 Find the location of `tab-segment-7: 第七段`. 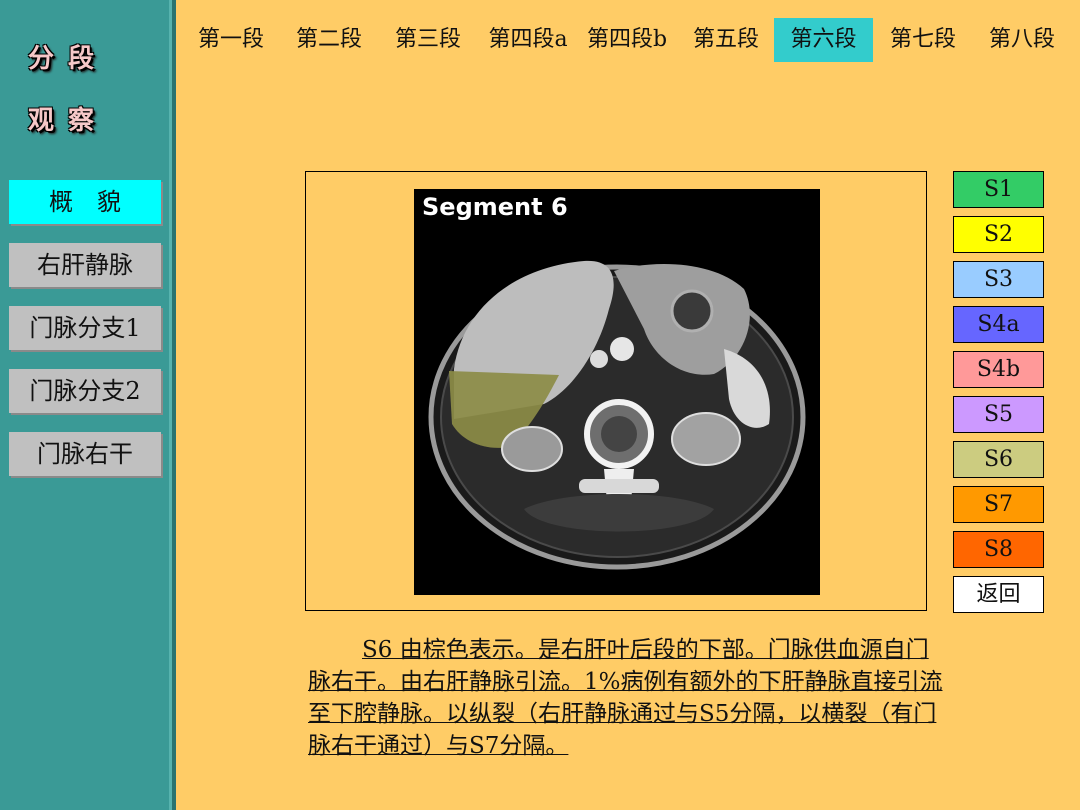

tab-segment-7: 第七段 is located at coordinates (923, 40).